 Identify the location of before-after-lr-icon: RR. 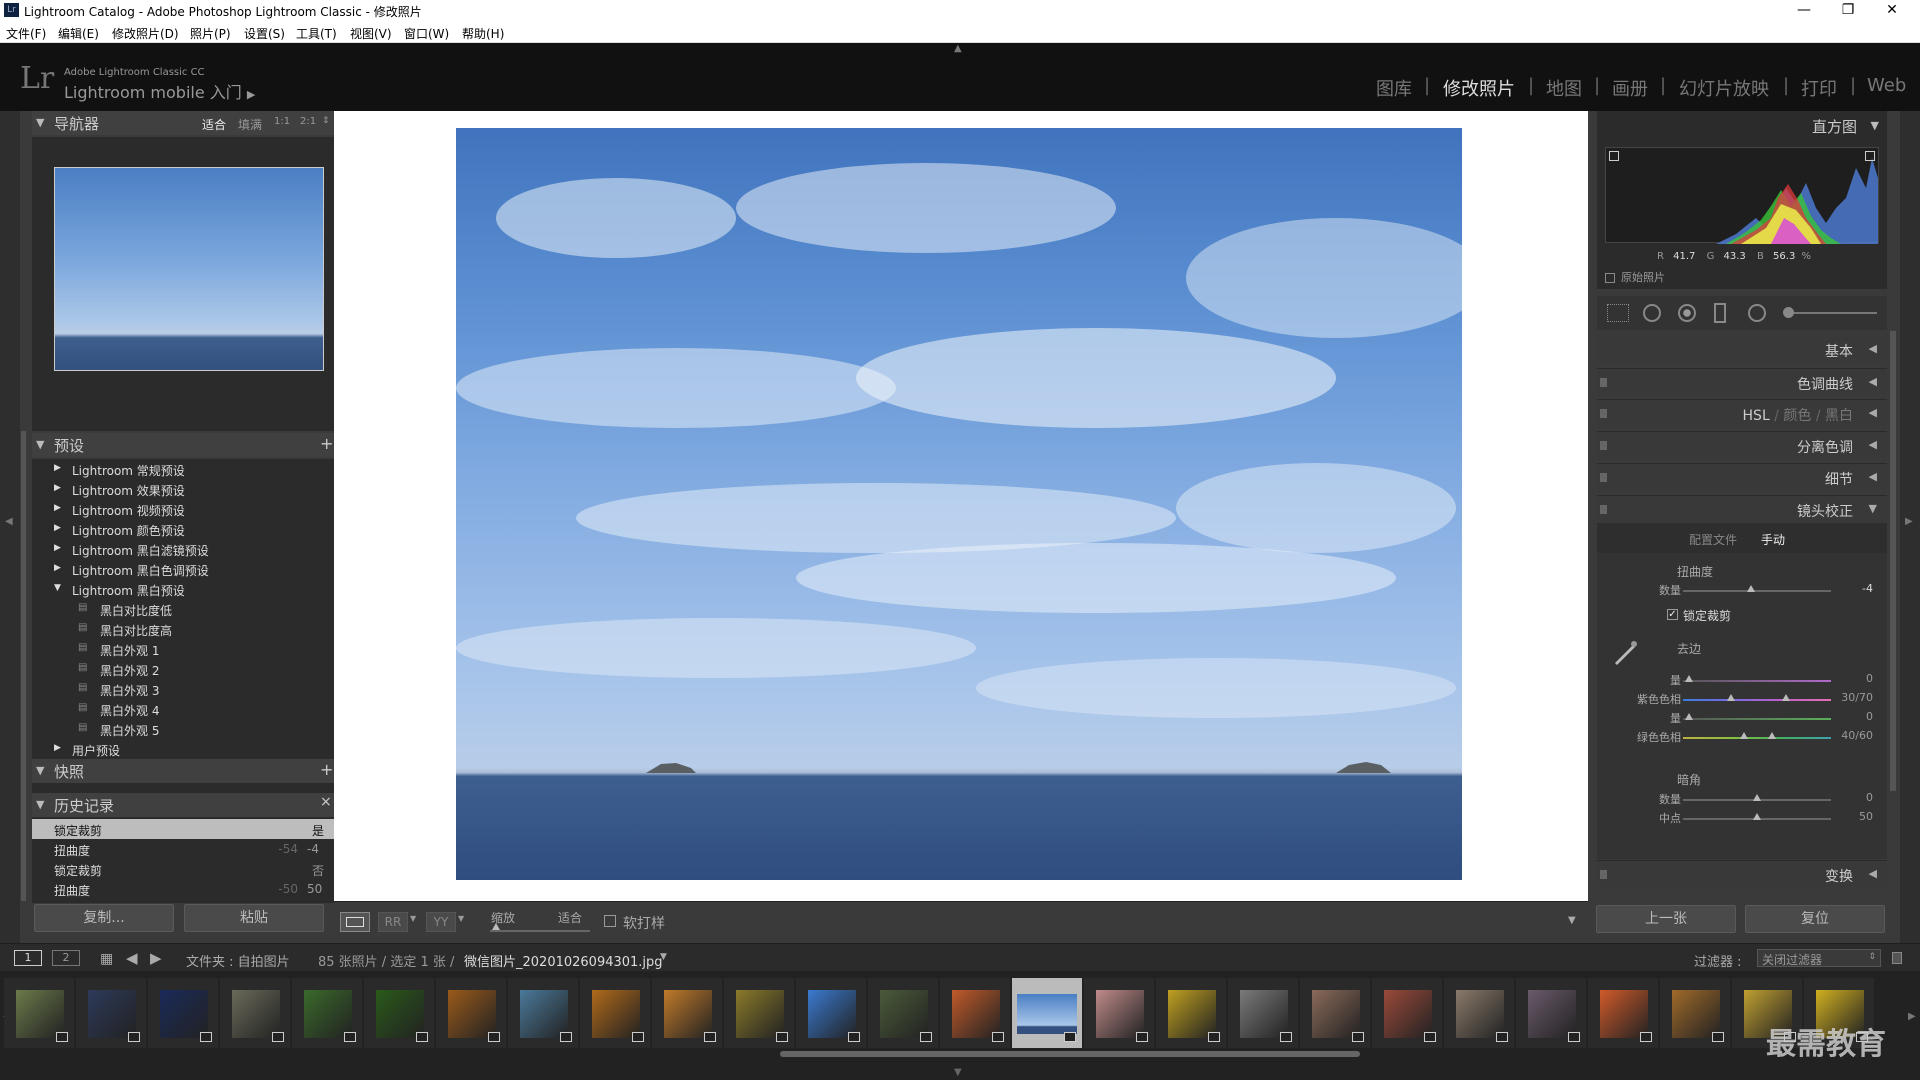
(393, 922).